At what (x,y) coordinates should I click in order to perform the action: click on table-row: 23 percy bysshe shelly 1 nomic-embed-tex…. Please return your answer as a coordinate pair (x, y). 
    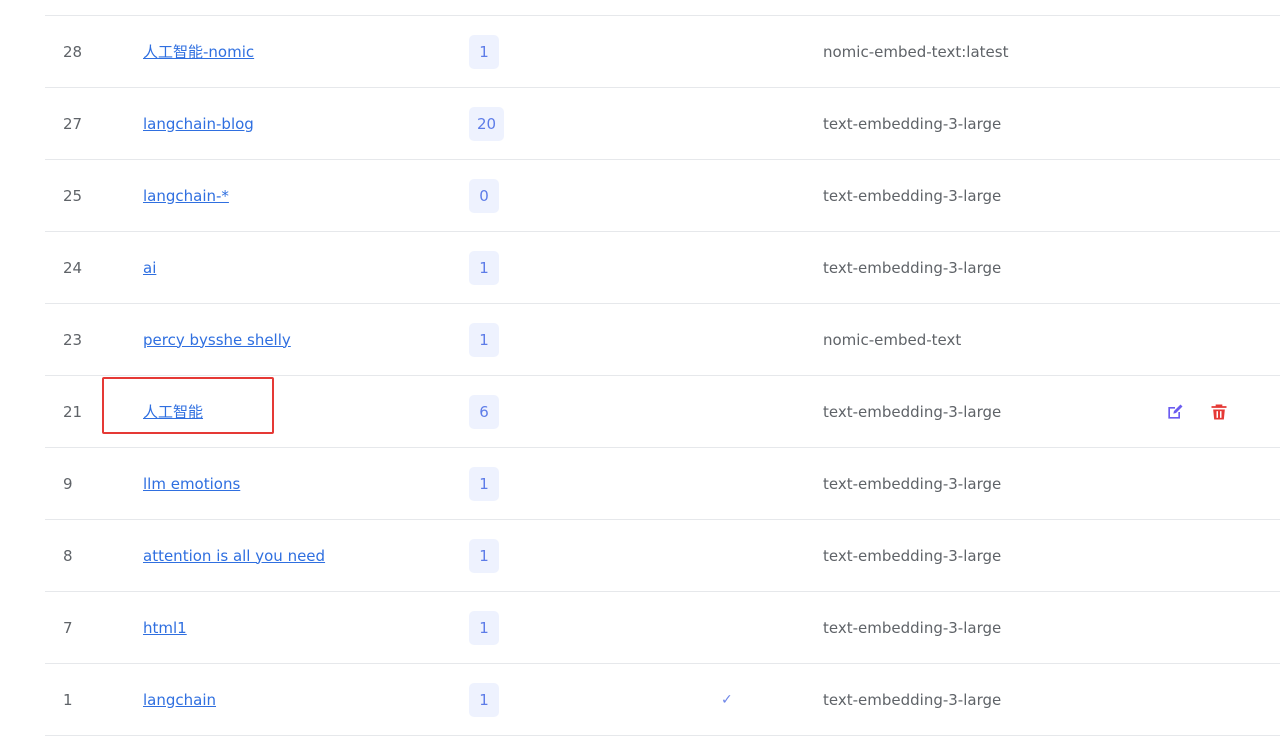
    Looking at the image, I should click on (662, 340).